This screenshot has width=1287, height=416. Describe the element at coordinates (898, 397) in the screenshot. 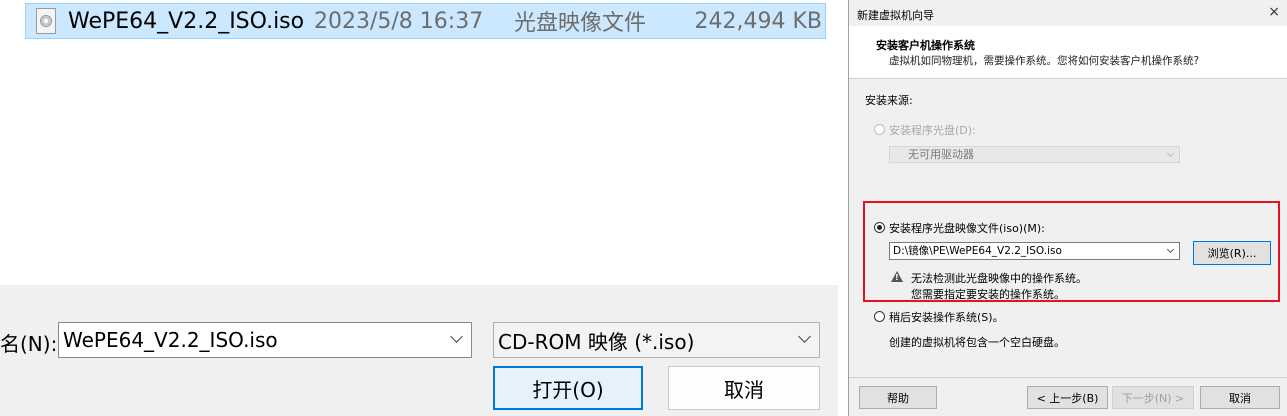

I see `help-button: 帮助` at that location.